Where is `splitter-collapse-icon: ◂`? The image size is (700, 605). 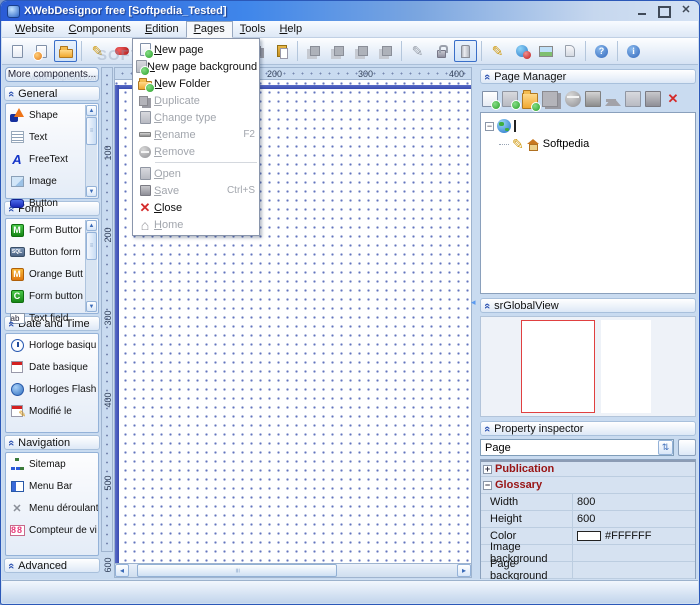 splitter-collapse-icon: ◂ is located at coordinates (473, 302).